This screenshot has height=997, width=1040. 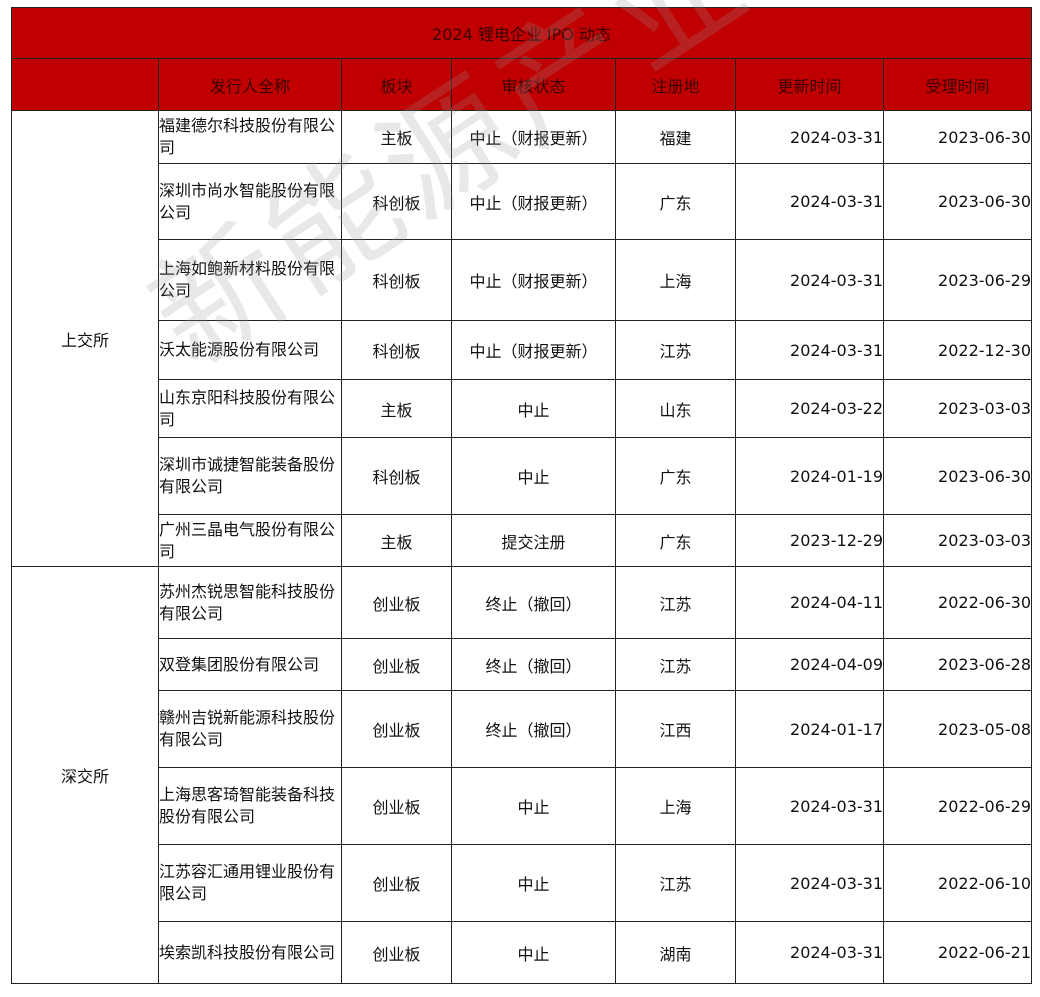 What do you see at coordinates (957, 602) in the screenshot?
I see `accepted-date: 2022-06-30` at bounding box center [957, 602].